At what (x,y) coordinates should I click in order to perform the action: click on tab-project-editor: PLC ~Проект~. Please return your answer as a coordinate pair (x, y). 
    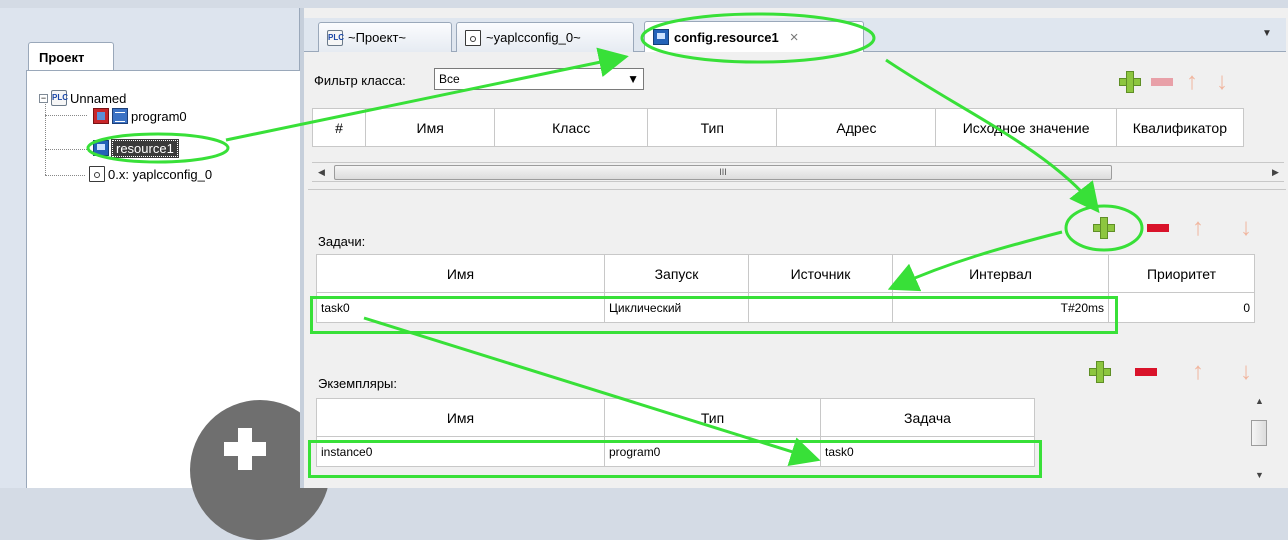
    Looking at the image, I should click on (385, 37).